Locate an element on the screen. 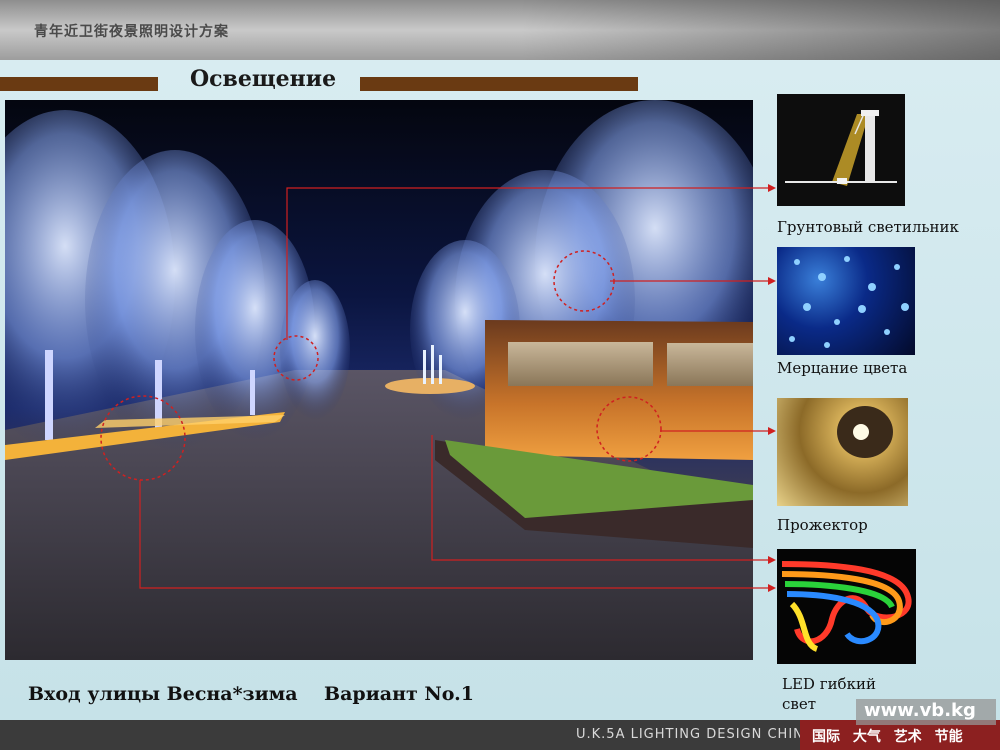 This screenshot has height=750, width=1000. led-strip-image is located at coordinates (846, 606).